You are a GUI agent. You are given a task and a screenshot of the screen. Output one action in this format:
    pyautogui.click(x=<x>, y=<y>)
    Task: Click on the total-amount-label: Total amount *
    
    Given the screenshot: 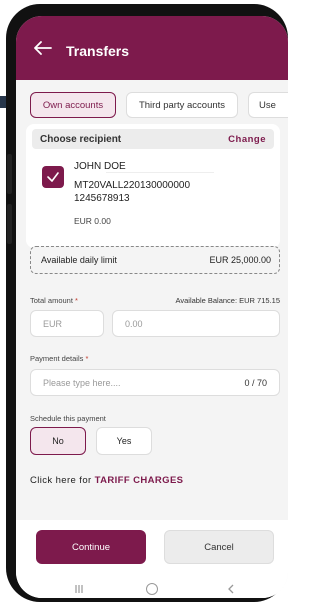 What is the action you would take?
    pyautogui.click(x=54, y=300)
    